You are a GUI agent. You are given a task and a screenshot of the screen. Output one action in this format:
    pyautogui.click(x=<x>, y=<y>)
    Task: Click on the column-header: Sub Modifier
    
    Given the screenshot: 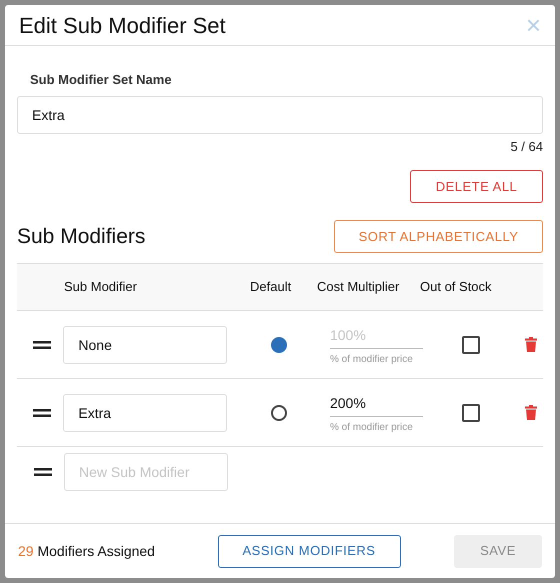 What is the action you would take?
    pyautogui.click(x=101, y=287)
    